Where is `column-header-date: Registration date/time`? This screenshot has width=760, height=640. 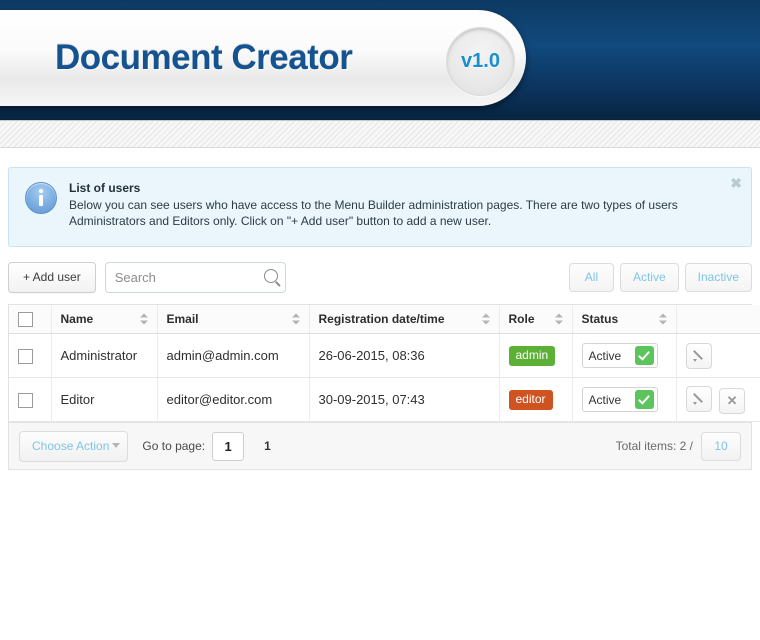 column-header-date: Registration date/time is located at coordinates (404, 319).